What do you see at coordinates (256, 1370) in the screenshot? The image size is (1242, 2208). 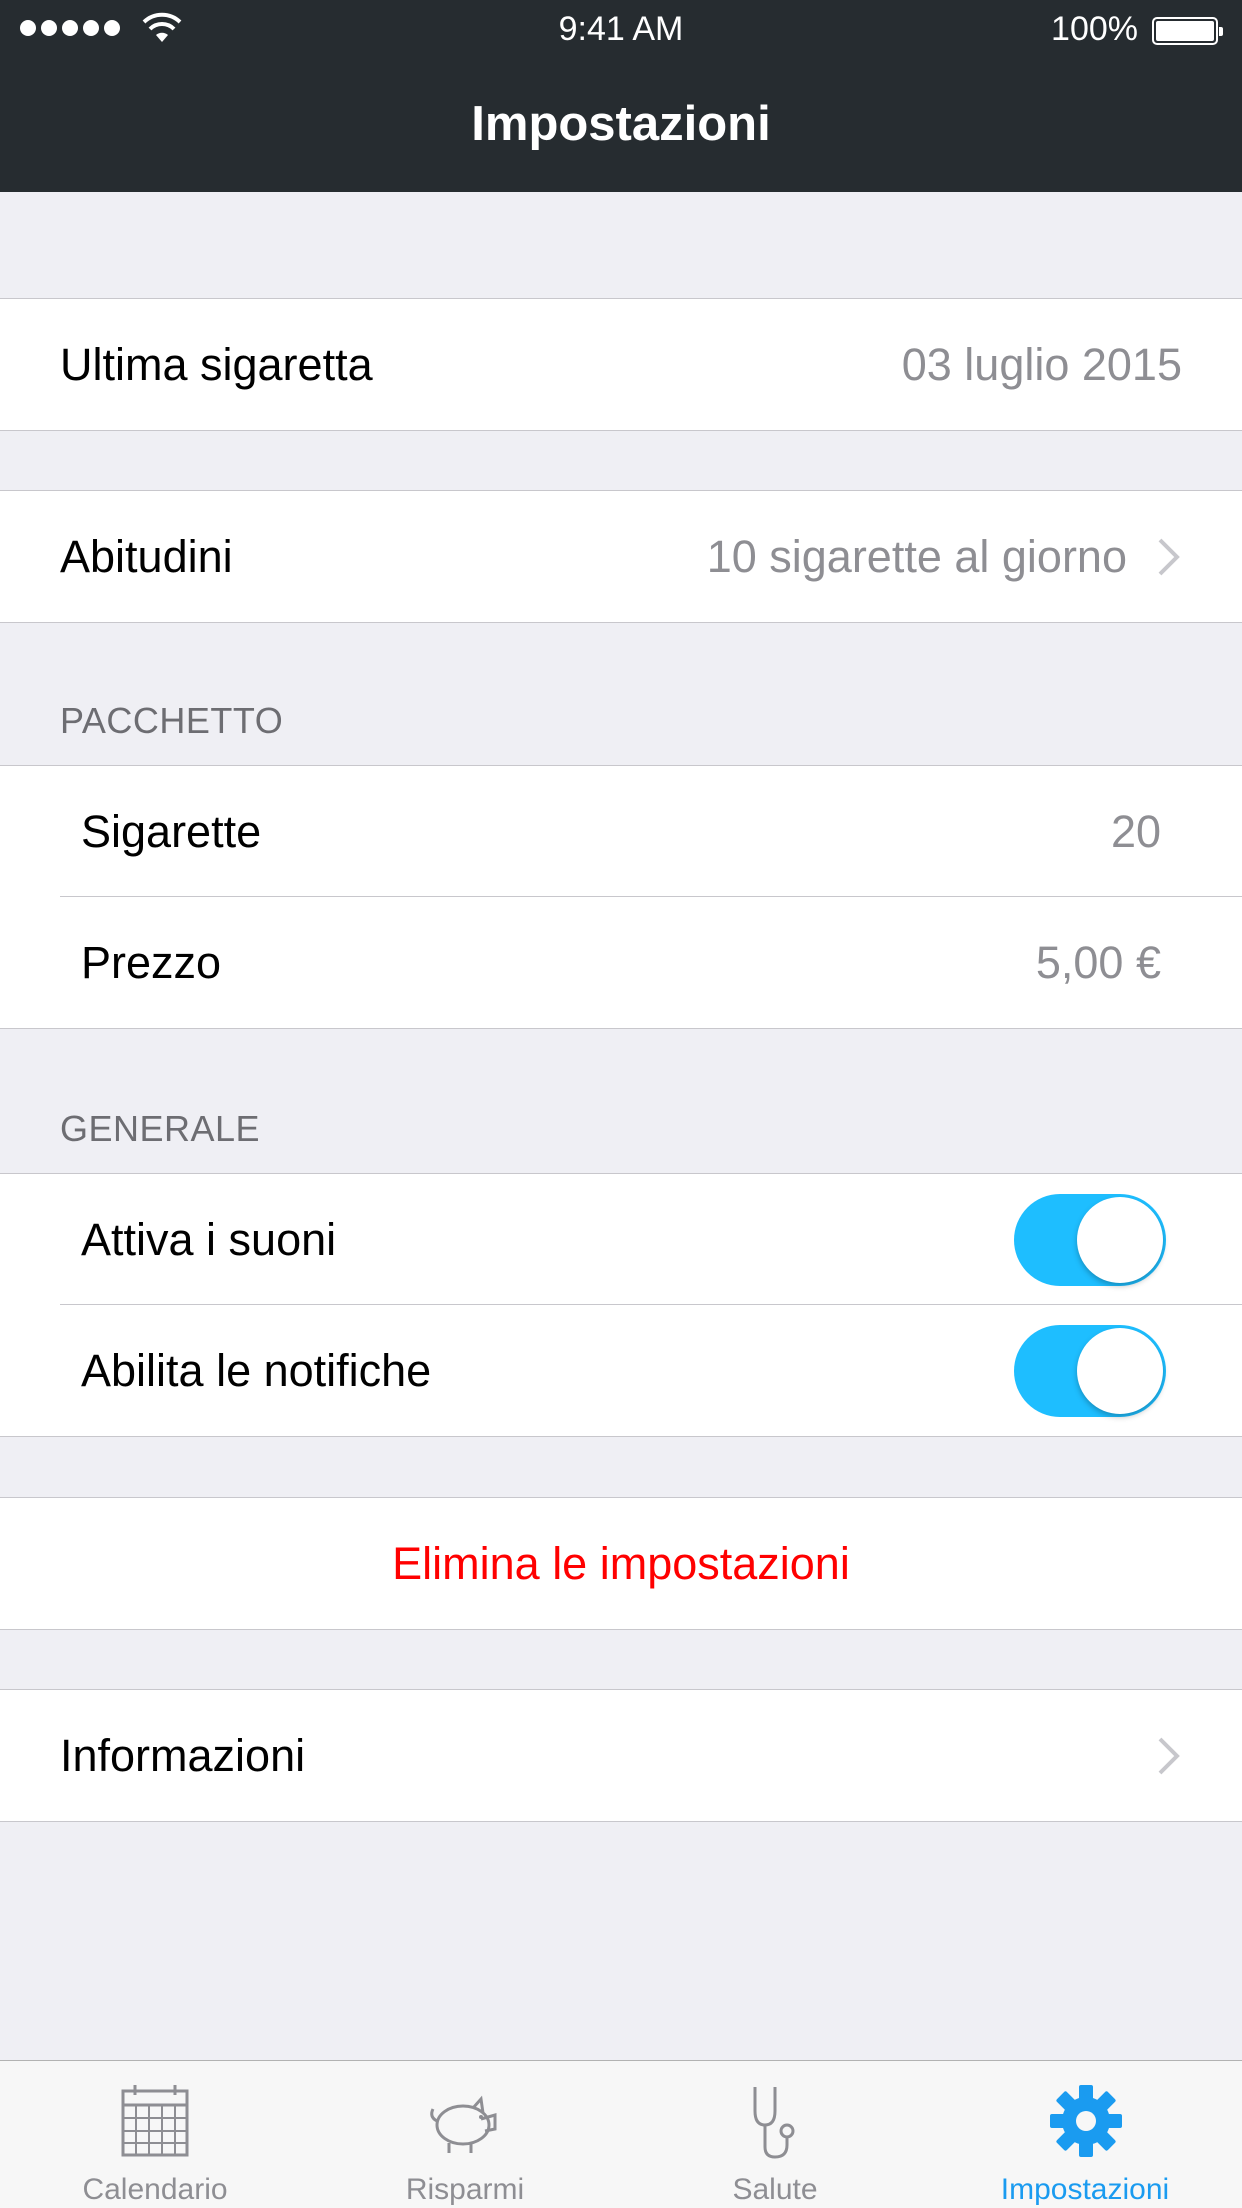 I see `notifications-label: Abilita le notifiche` at bounding box center [256, 1370].